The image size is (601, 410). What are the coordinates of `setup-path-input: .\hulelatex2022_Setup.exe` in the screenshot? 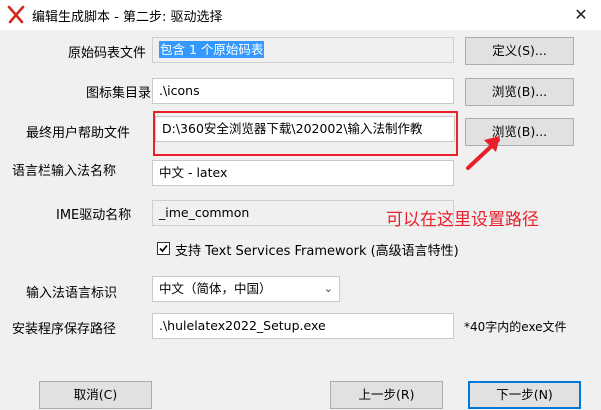 It's located at (303, 326).